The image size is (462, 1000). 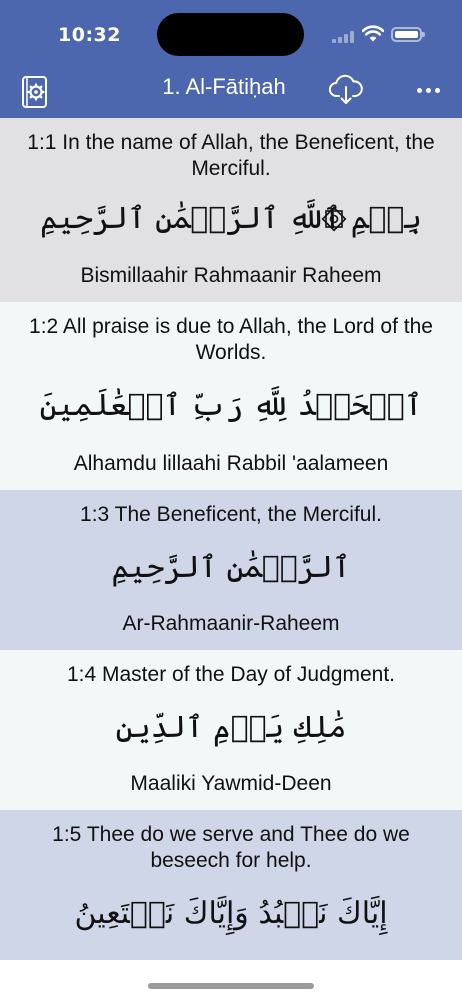 I want to click on verse-arabic-text: إِيَّاكَ نَعۡبُدُ وَإِيَّاكَ نَسۡتَعِينُ, so click(x=231, y=913).